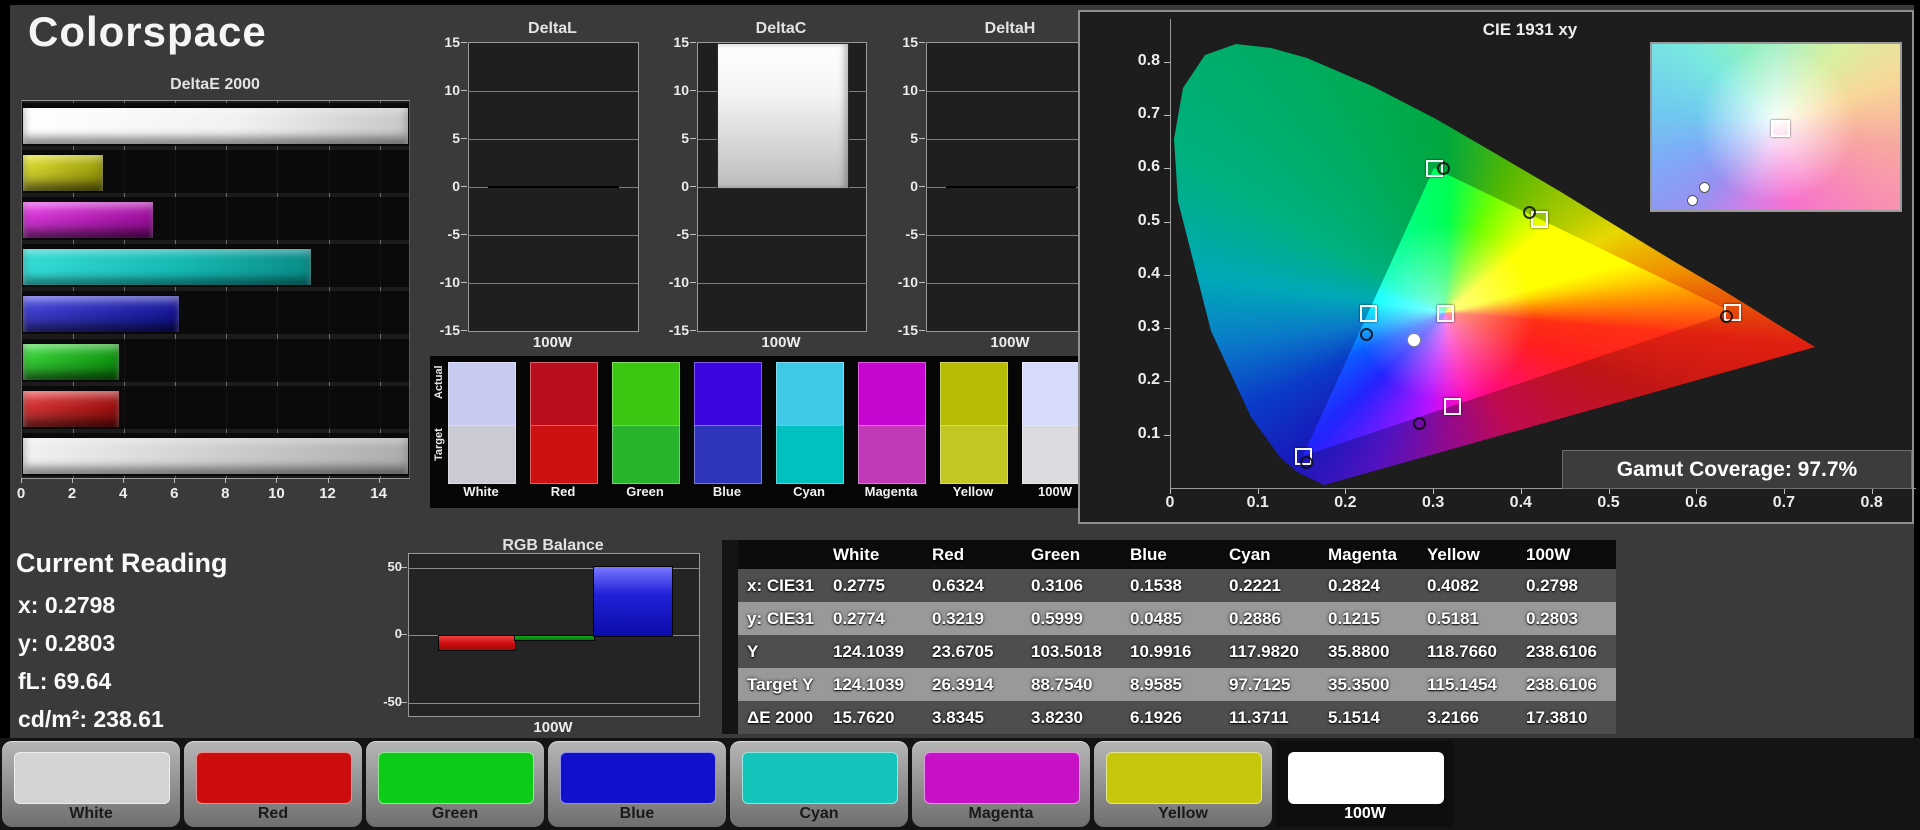  Describe the element at coordinates (1001, 784) in the screenshot. I see `pattern-button-magenta: Magenta` at that location.